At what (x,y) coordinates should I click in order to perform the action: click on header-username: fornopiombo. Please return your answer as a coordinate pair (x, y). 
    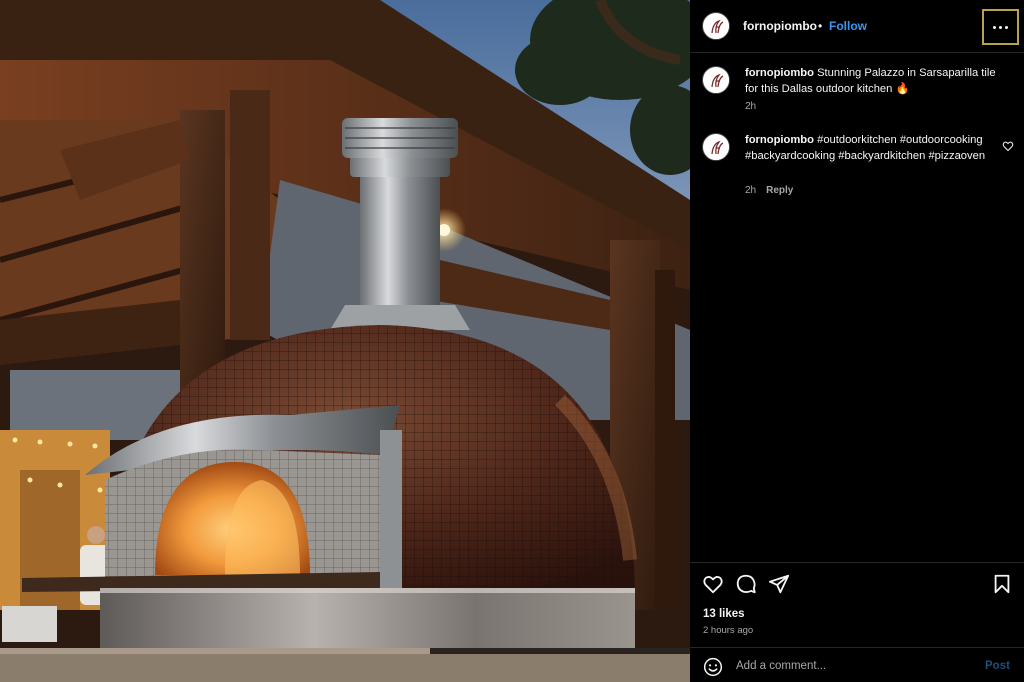
    Looking at the image, I should click on (780, 26).